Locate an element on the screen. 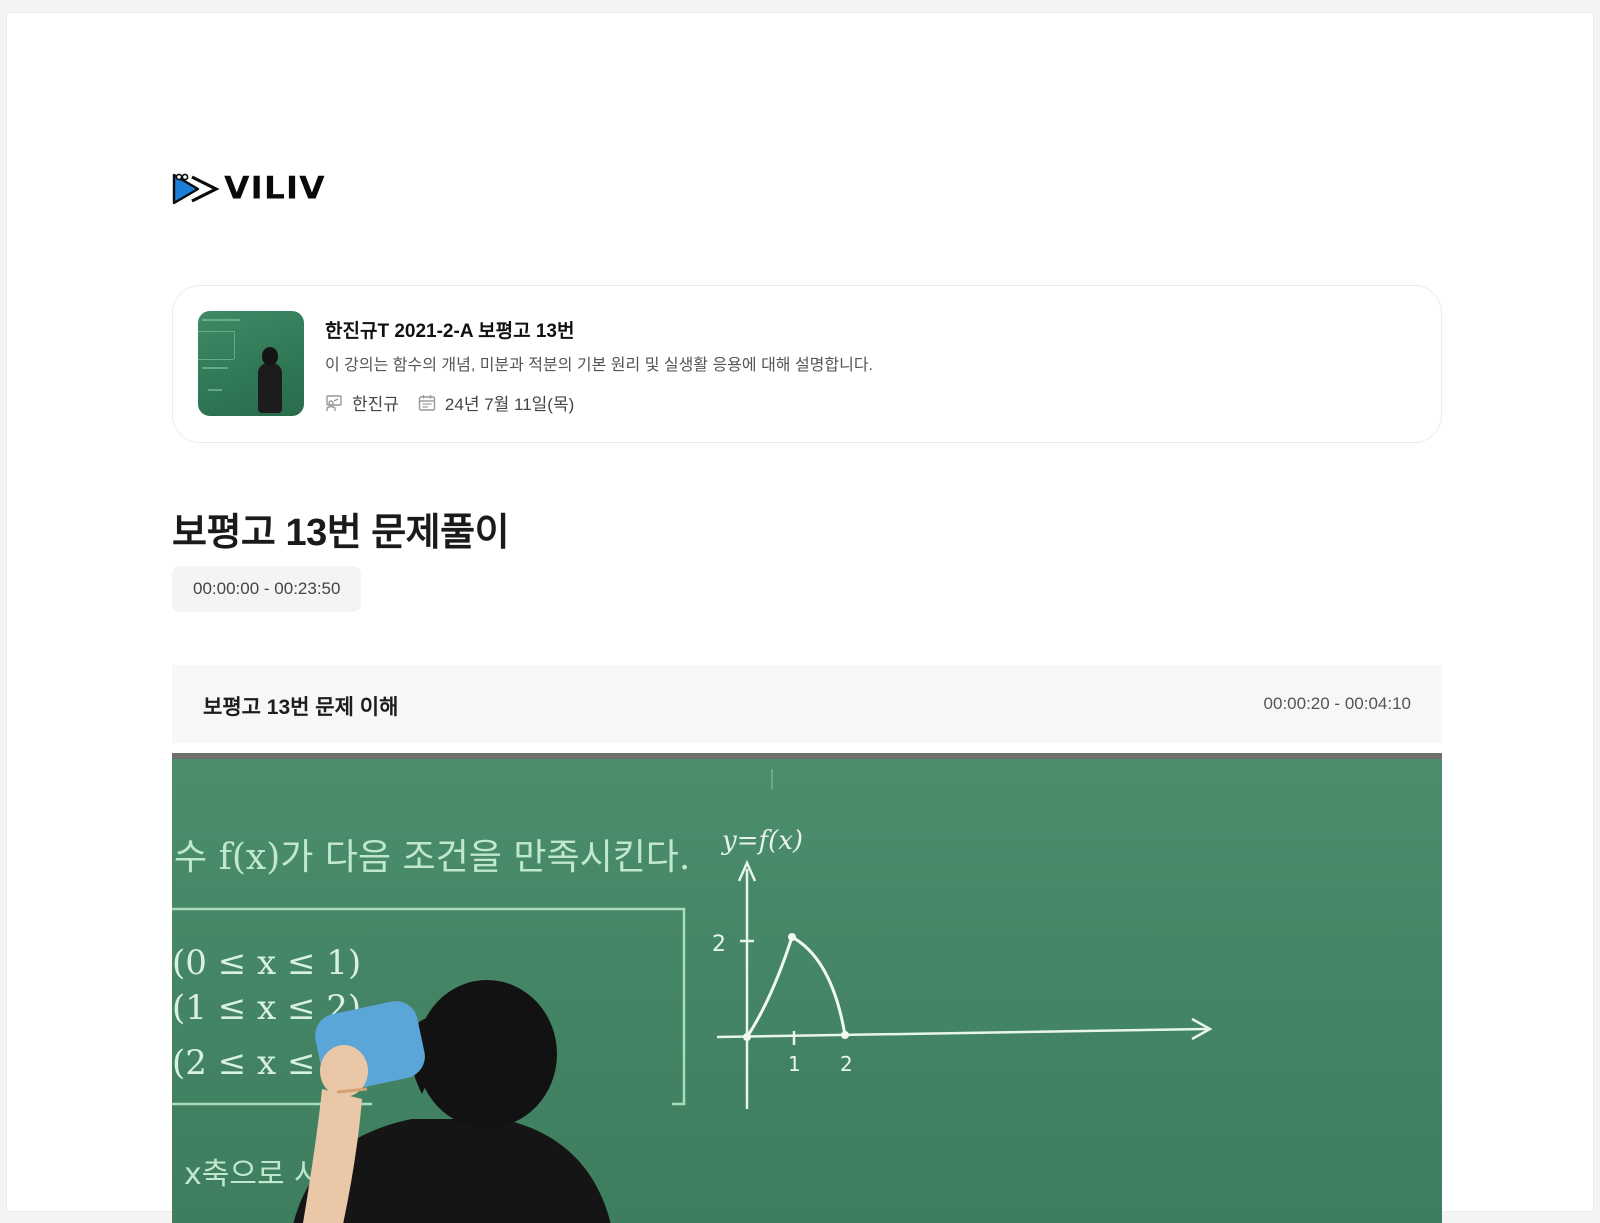  brand-name: VILIV is located at coordinates (275, 188).